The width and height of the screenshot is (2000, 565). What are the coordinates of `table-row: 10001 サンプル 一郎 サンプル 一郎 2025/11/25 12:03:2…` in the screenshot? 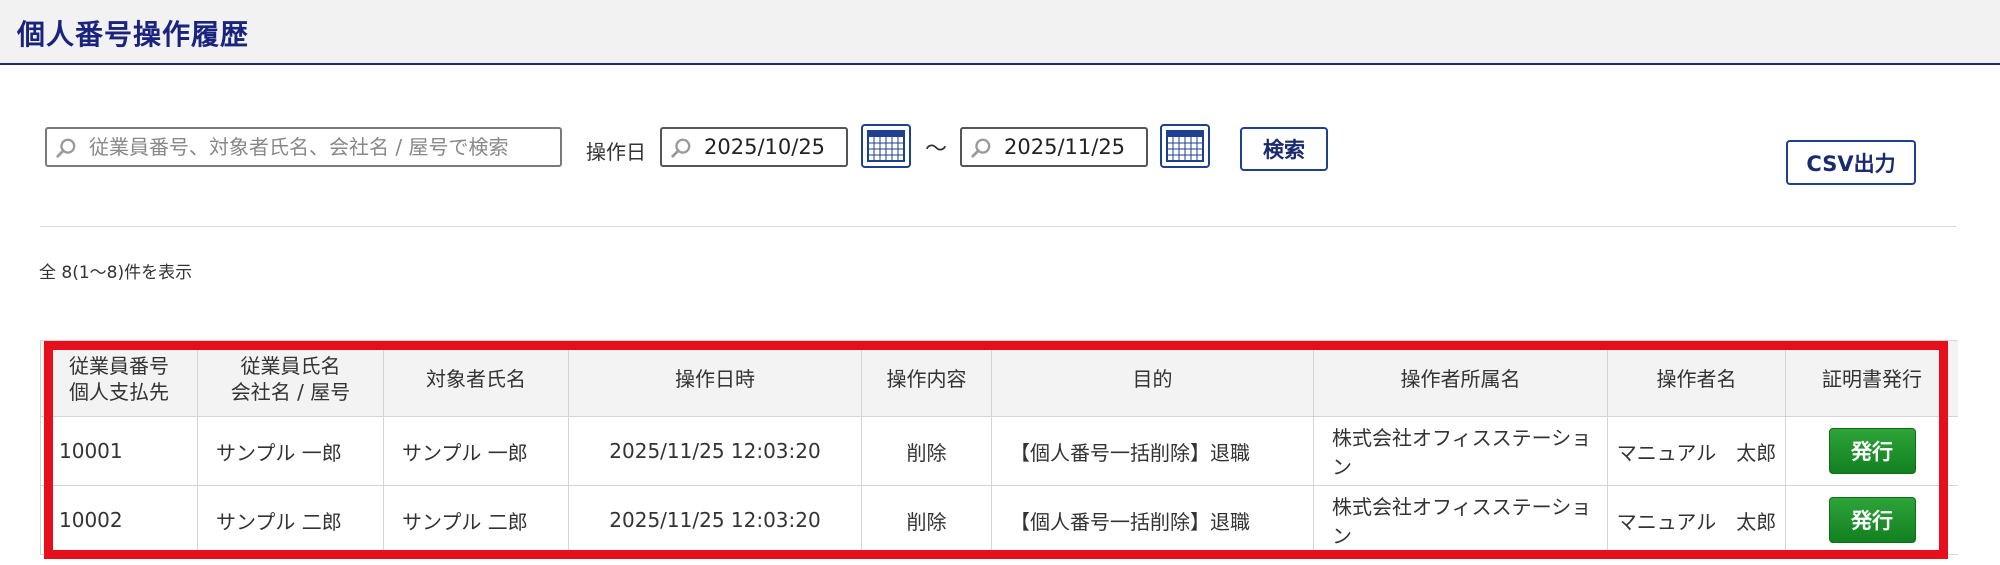 It's located at (999, 451).